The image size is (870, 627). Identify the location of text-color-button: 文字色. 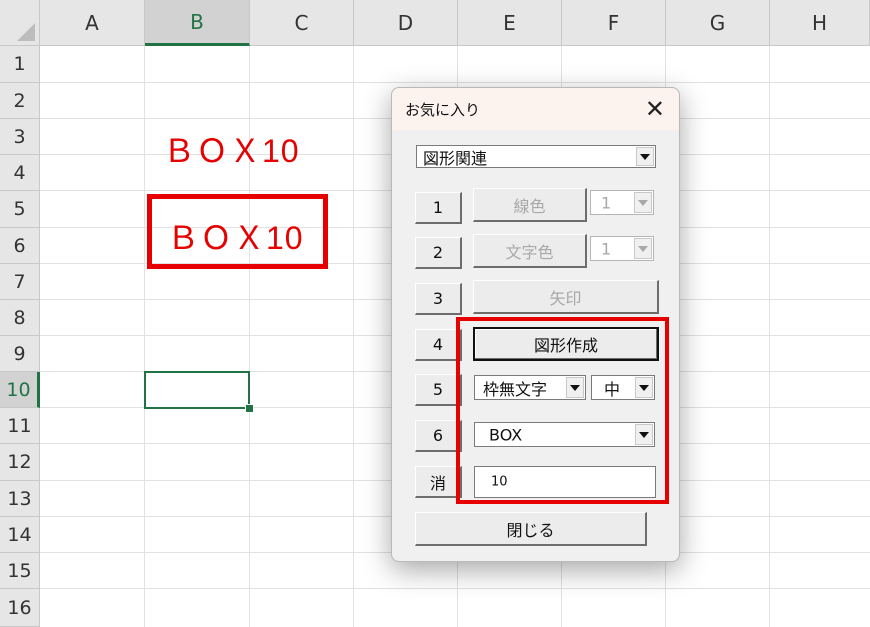
(530, 251).